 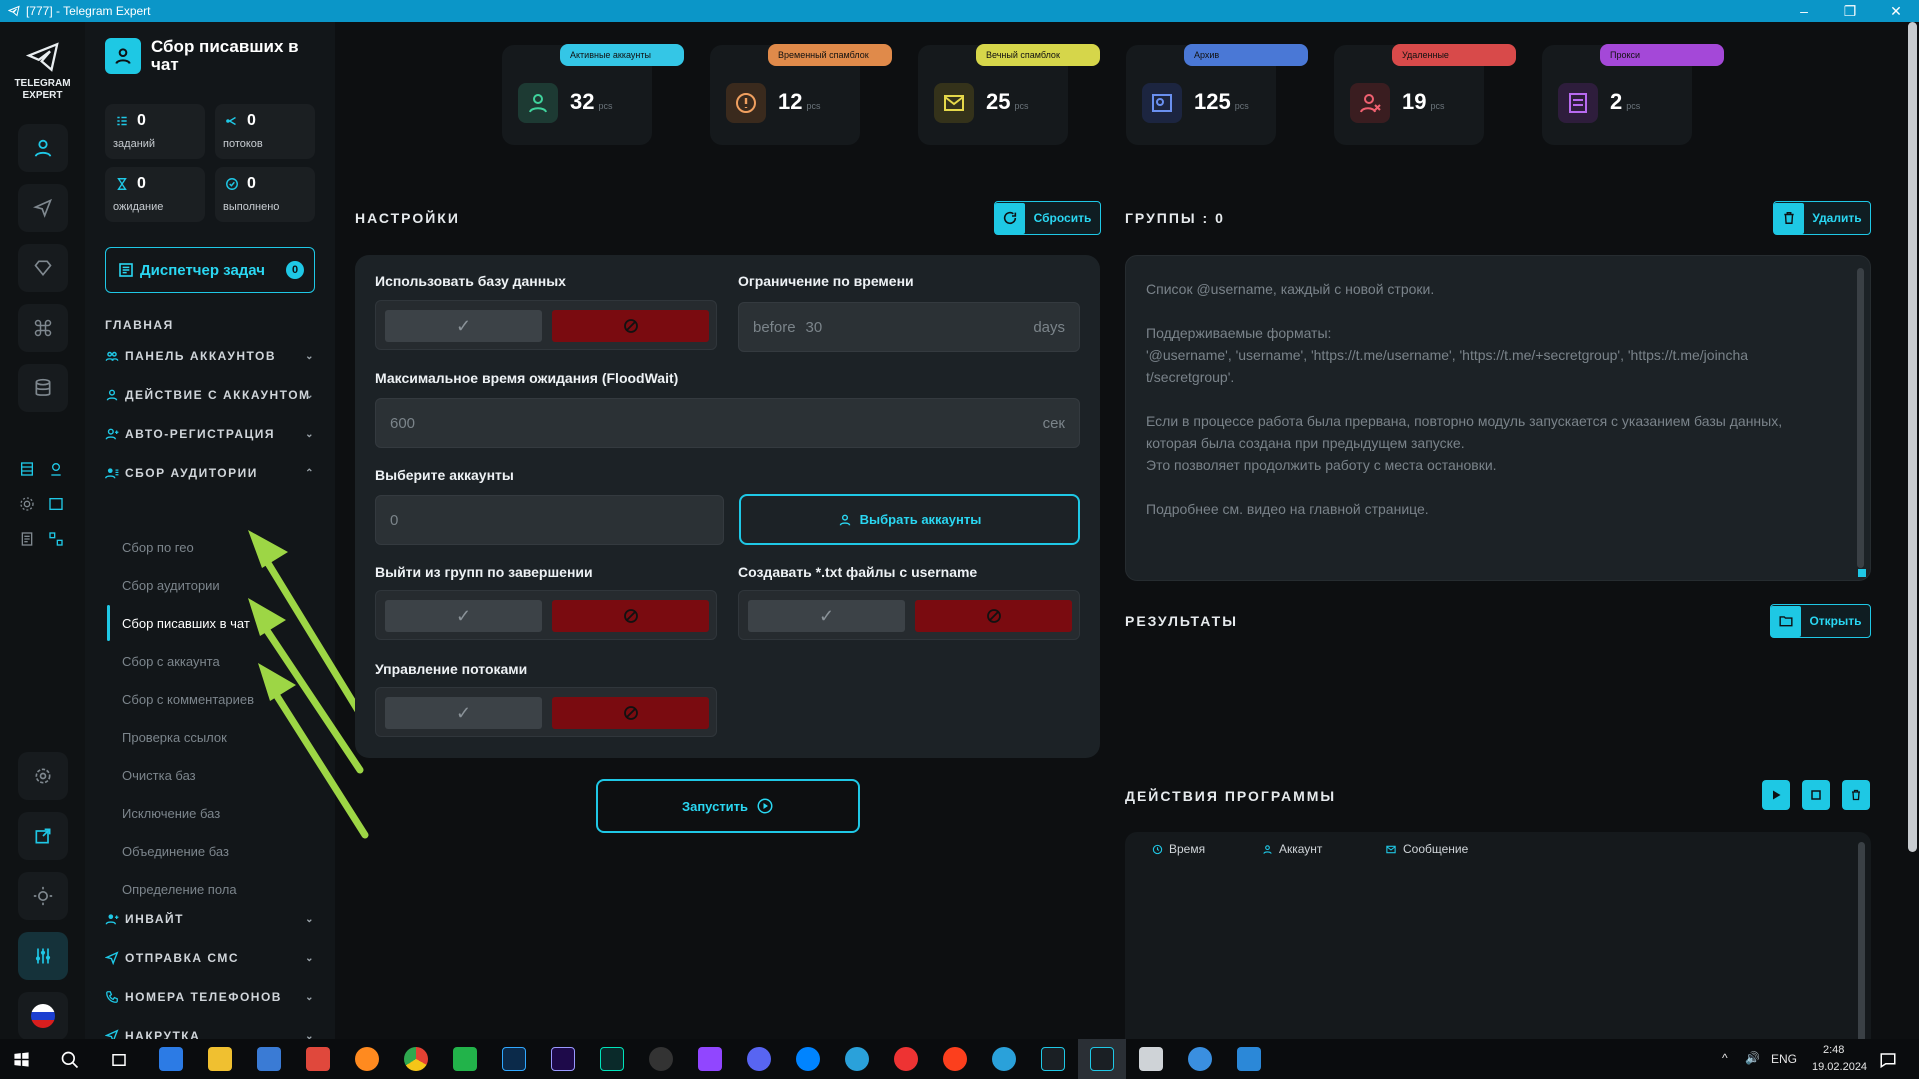 What do you see at coordinates (1833, 1050) in the screenshot?
I see `clock-time: 2:48` at bounding box center [1833, 1050].